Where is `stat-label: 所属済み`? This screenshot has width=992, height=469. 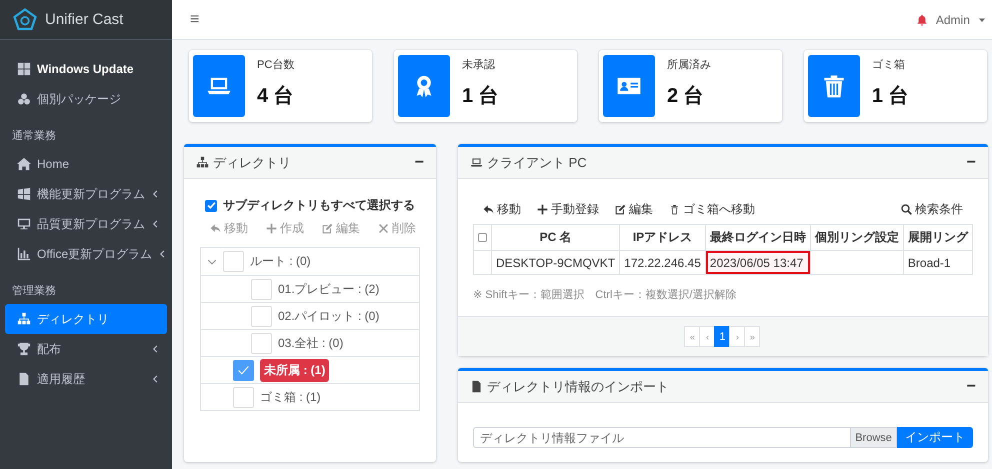 stat-label: 所属済み is located at coordinates (688, 65).